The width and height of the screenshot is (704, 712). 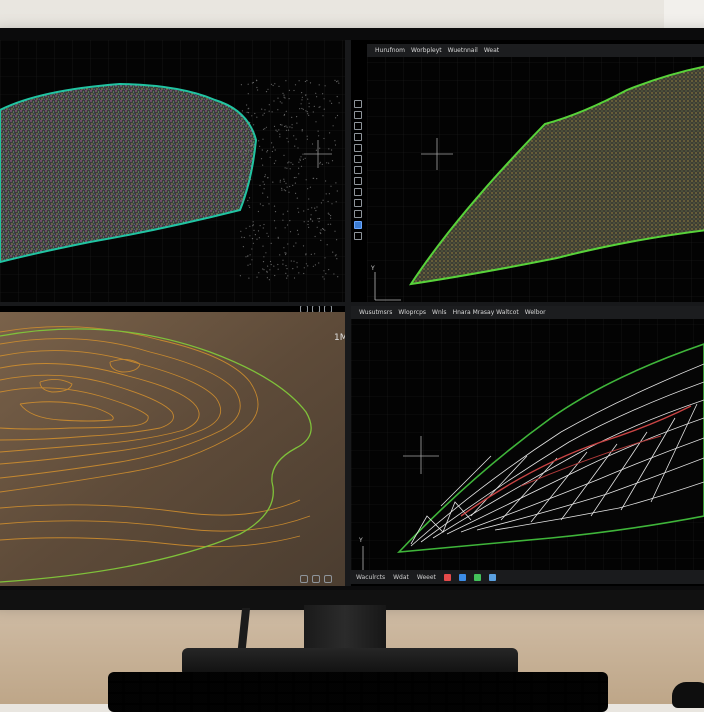 What do you see at coordinates (535, 312) in the screenshot?
I see `header-item: Welbor` at bounding box center [535, 312].